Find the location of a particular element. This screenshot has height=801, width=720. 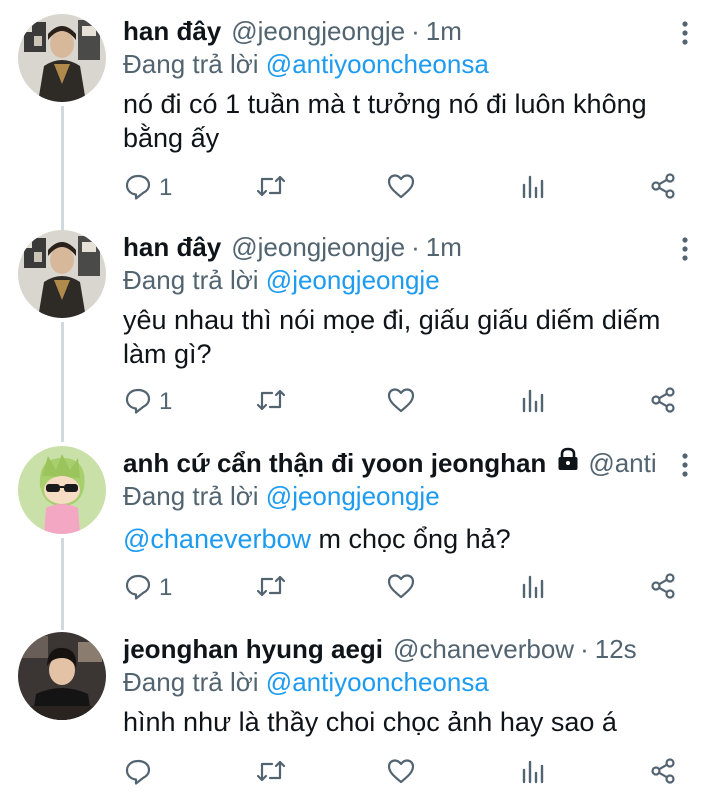

display-name: anh cứ cẩn thận đi yoon jeonghan is located at coordinates (334, 463).